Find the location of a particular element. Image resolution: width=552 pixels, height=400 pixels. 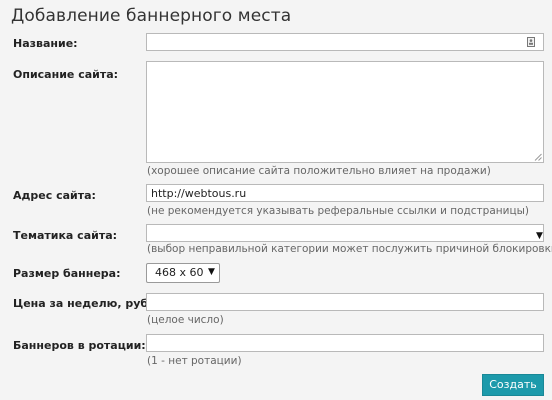

name-field is located at coordinates (345, 42).